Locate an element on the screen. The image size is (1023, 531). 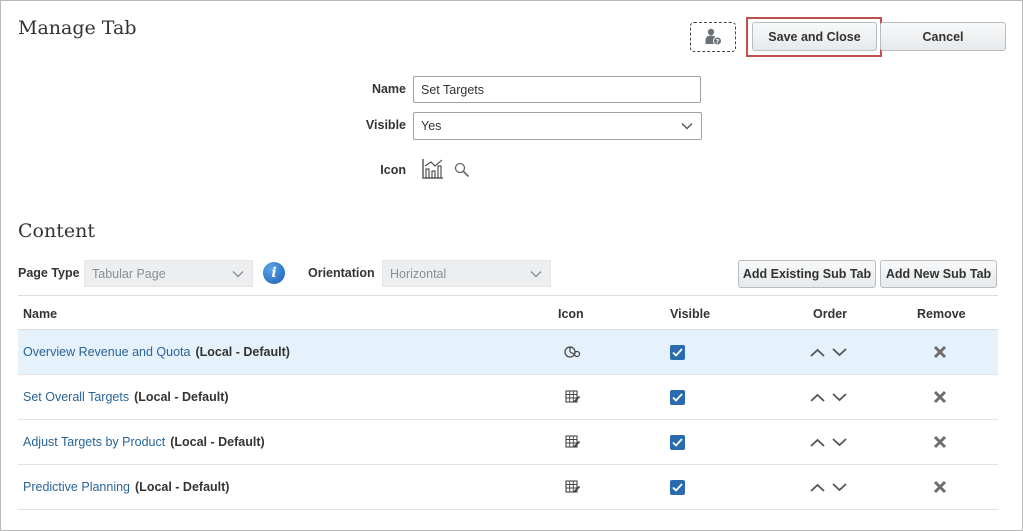
content-section-title: Content is located at coordinates (56, 231).